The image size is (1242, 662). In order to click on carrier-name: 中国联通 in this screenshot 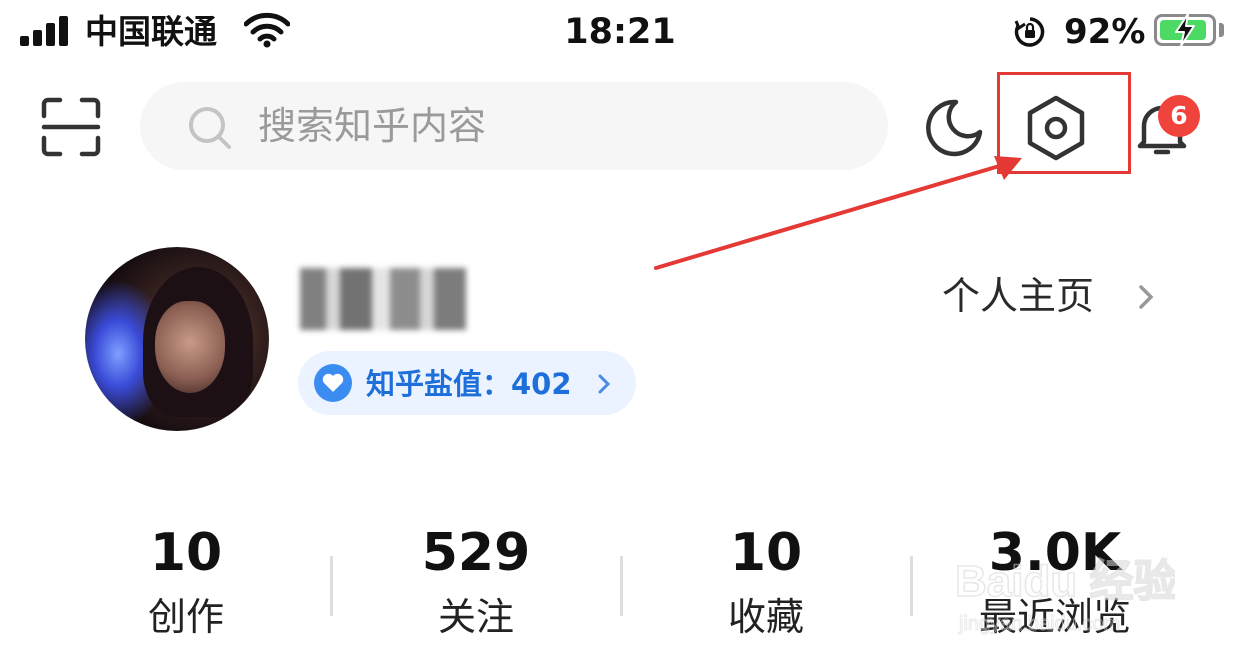, I will do `click(151, 31)`.